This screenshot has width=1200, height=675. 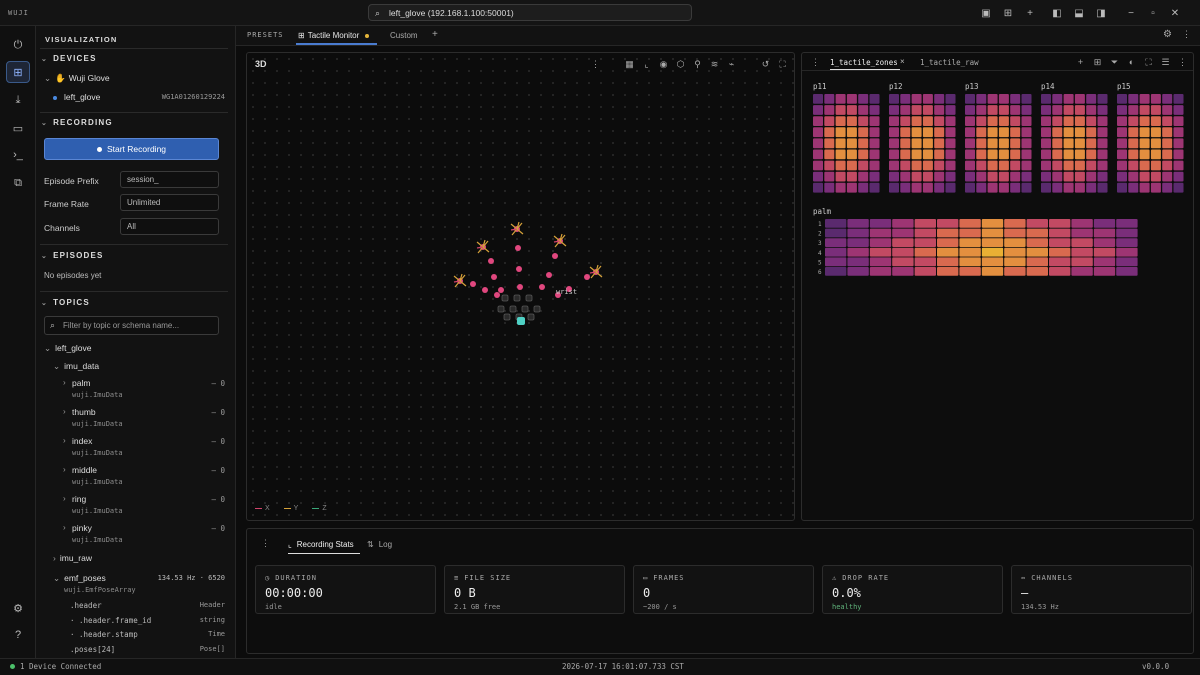 I want to click on extensions-icon: ⧉, so click(x=18, y=183).